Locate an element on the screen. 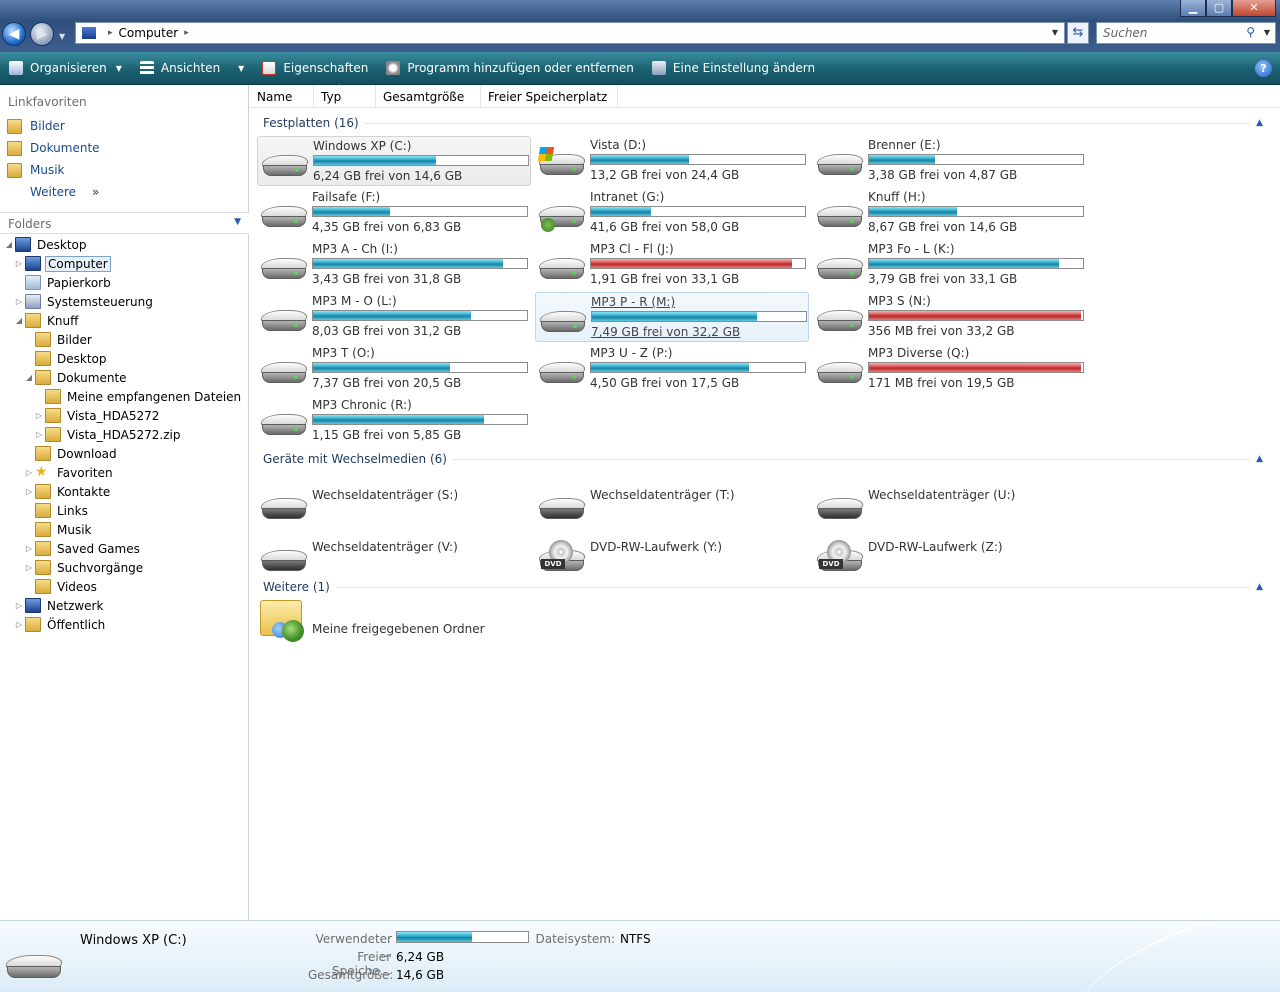 This screenshot has width=1280, height=992. change-setting-button: Eine Einstellung ändern is located at coordinates (733, 68).